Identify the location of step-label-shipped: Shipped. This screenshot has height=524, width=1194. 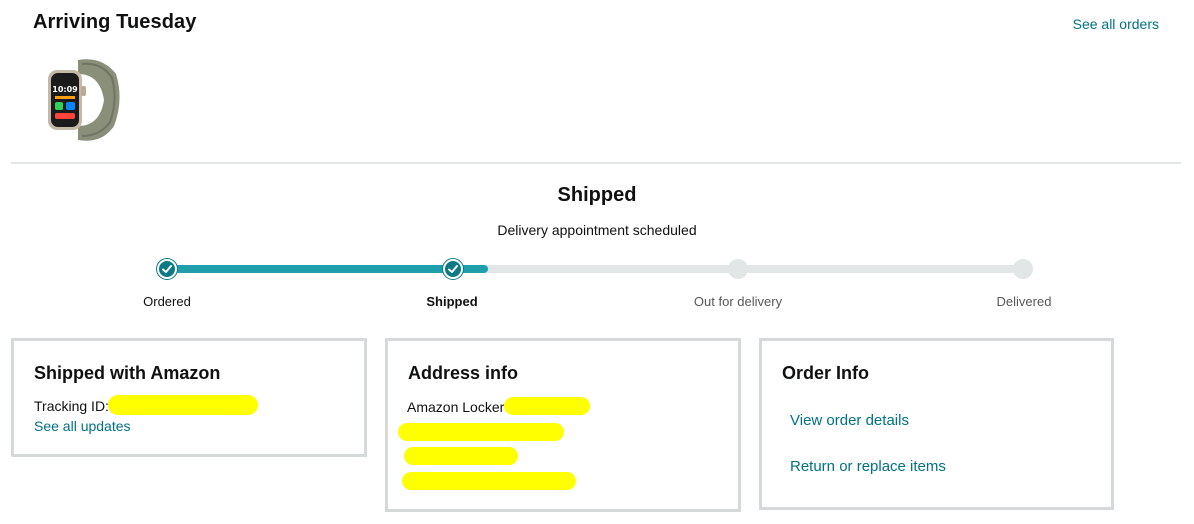
(452, 301).